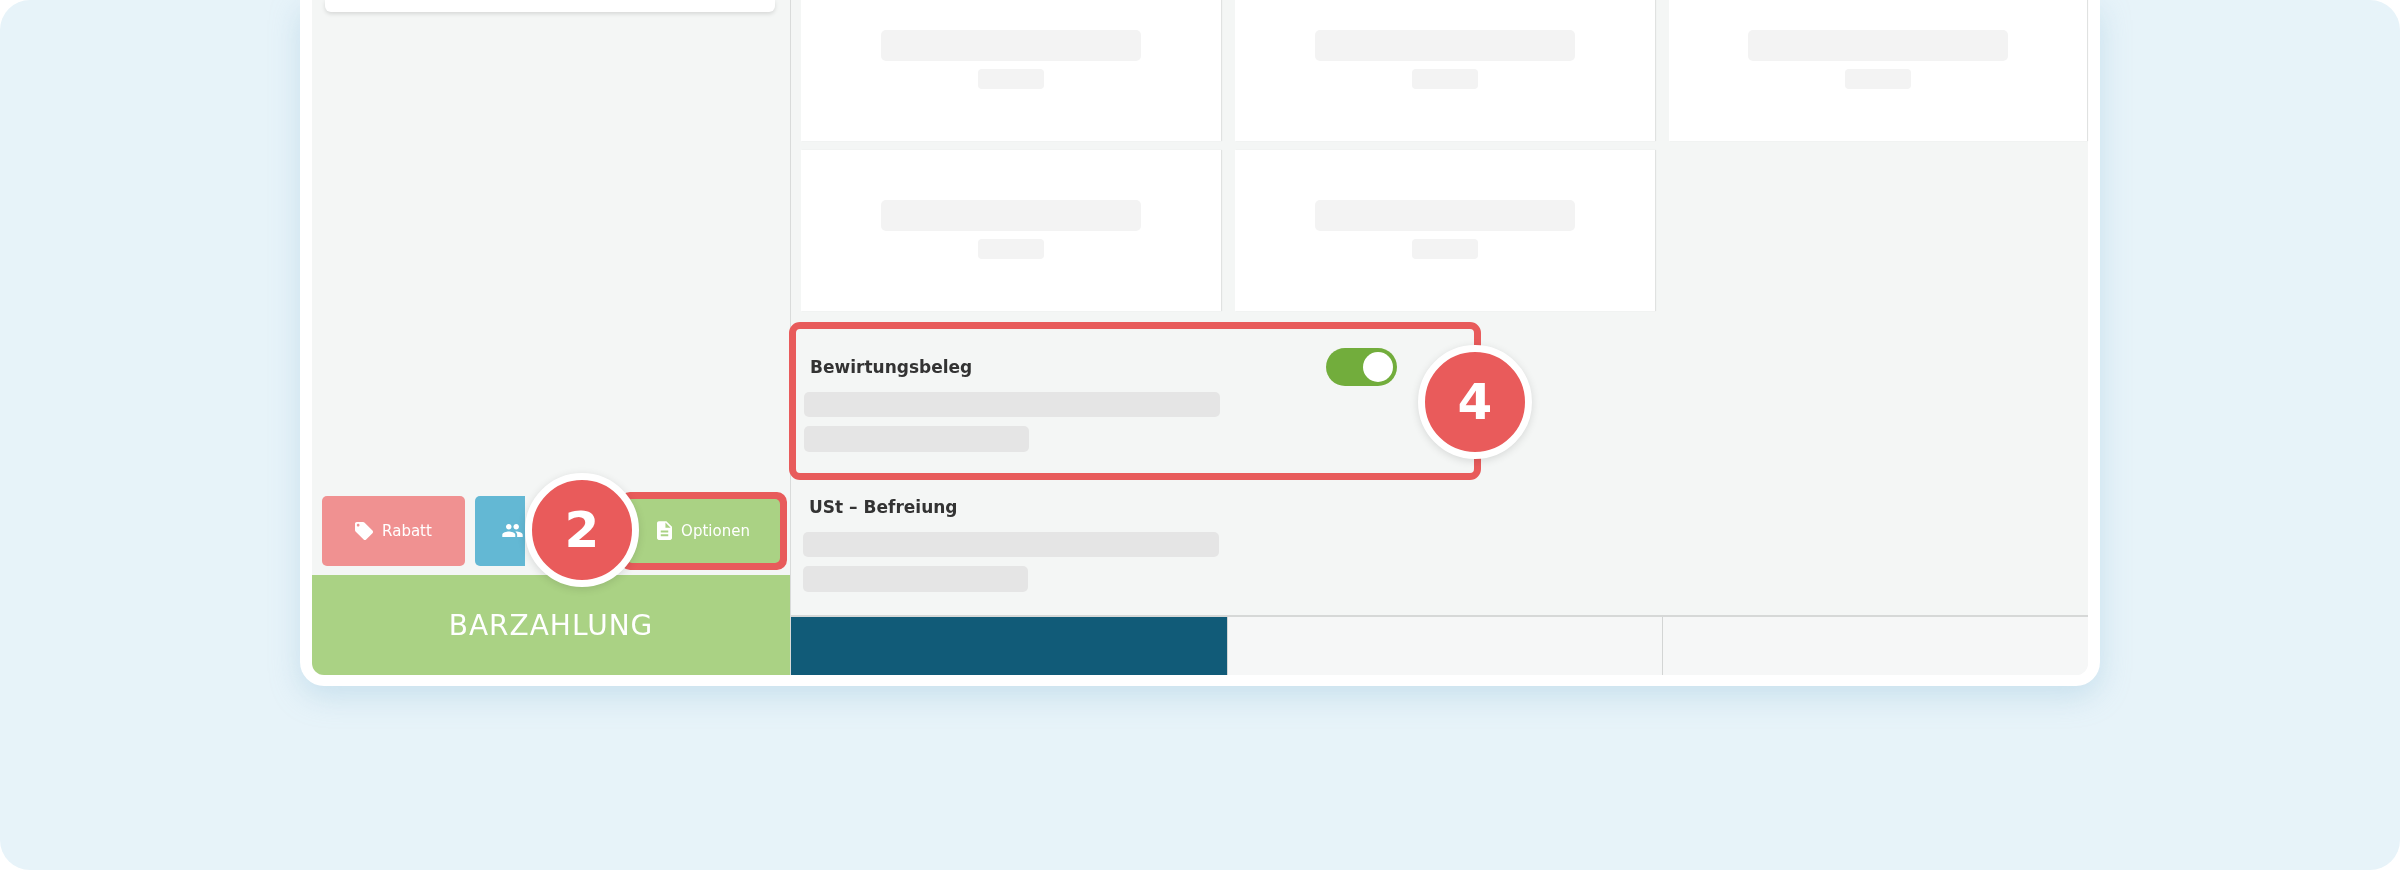 The height and width of the screenshot is (870, 2400). Describe the element at coordinates (512, 530) in the screenshot. I see `people-icon` at that location.